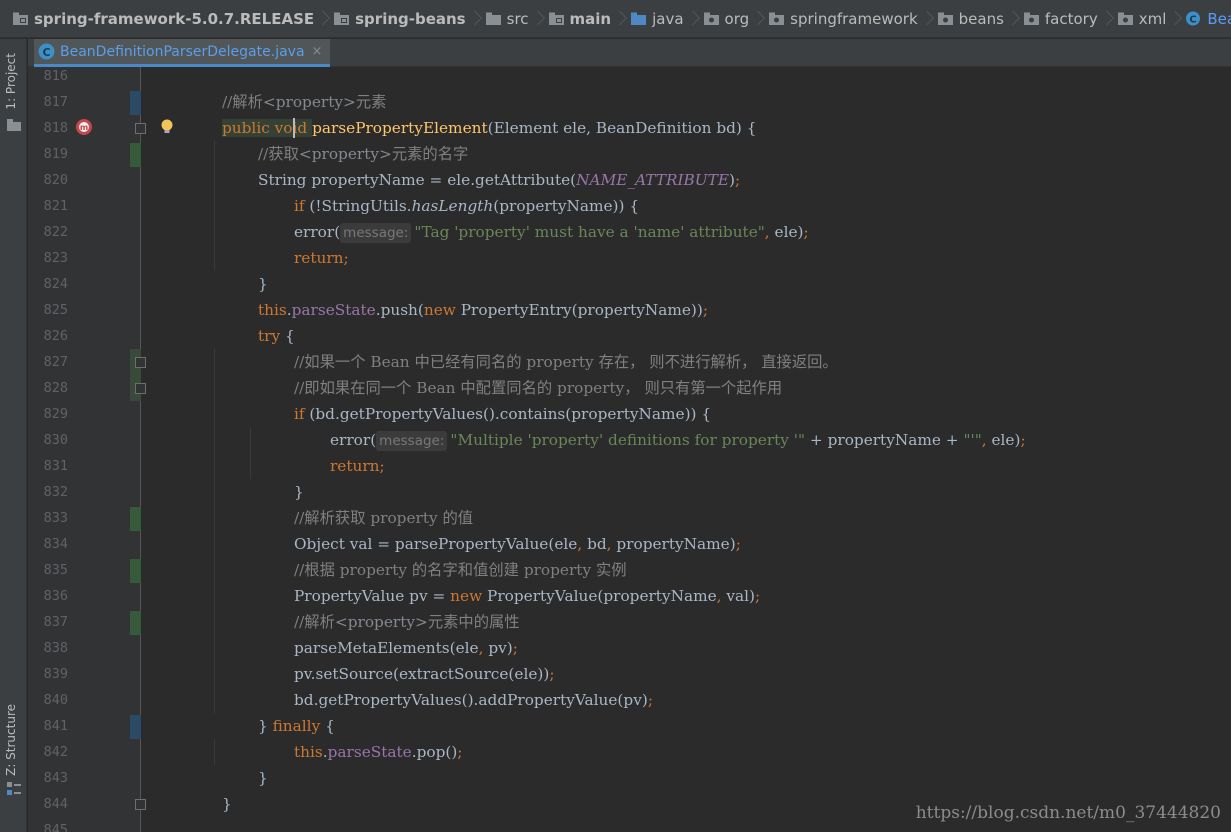 The width and height of the screenshot is (1231, 832). What do you see at coordinates (317, 51) in the screenshot?
I see `close-tab-icon: ×` at bounding box center [317, 51].